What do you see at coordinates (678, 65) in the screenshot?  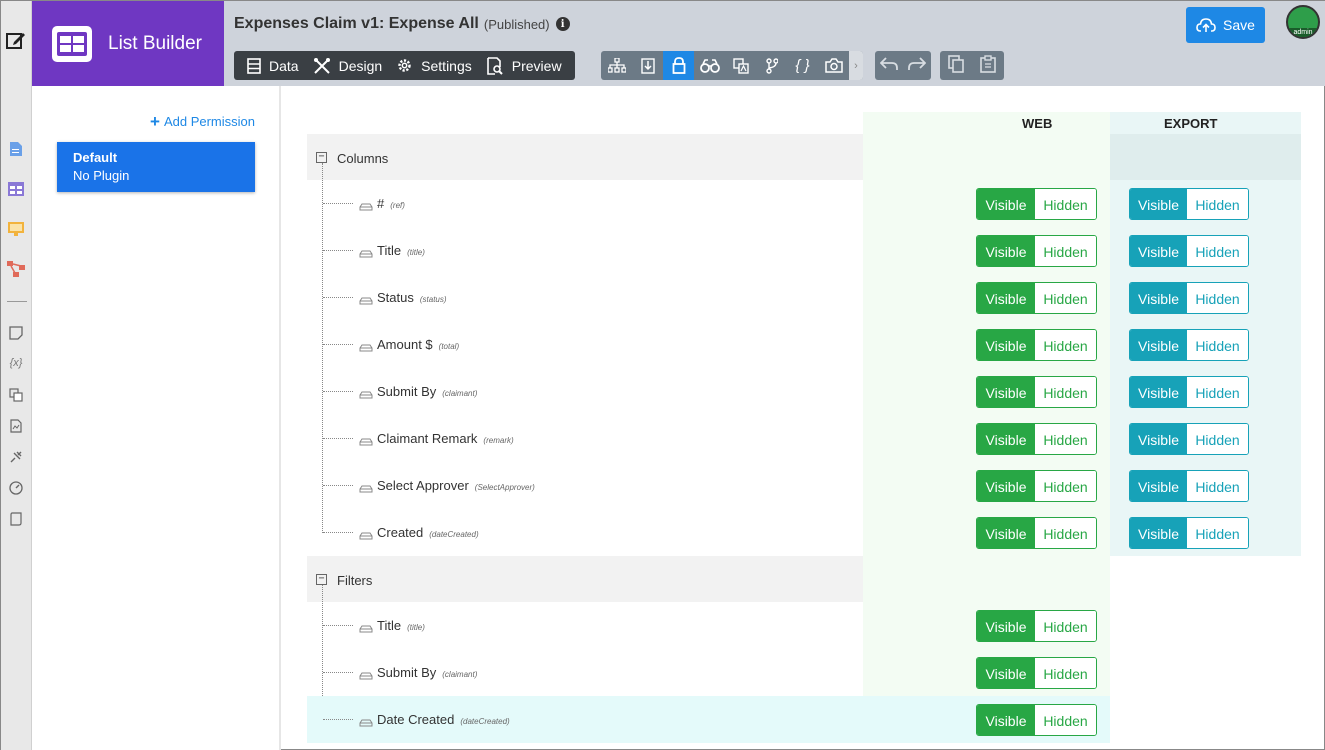 I see `lock-icon` at bounding box center [678, 65].